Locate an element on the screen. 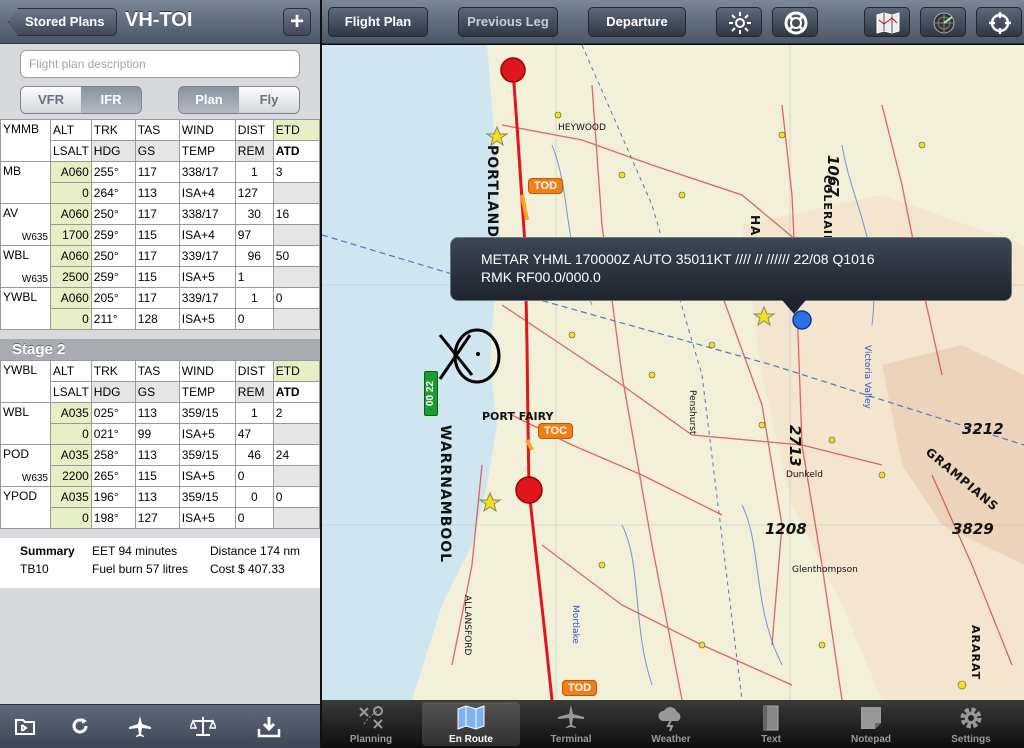 The width and height of the screenshot is (1024, 748). tab-terminal: Terminal is located at coordinates (571, 724).